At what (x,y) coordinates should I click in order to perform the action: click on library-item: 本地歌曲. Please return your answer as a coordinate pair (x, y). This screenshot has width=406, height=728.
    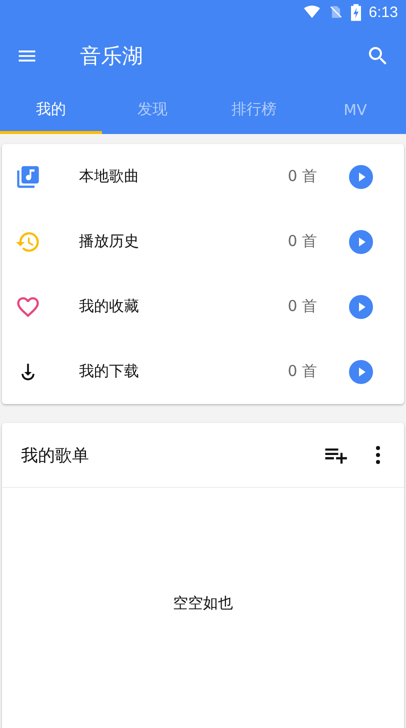
    Looking at the image, I should click on (183, 176).